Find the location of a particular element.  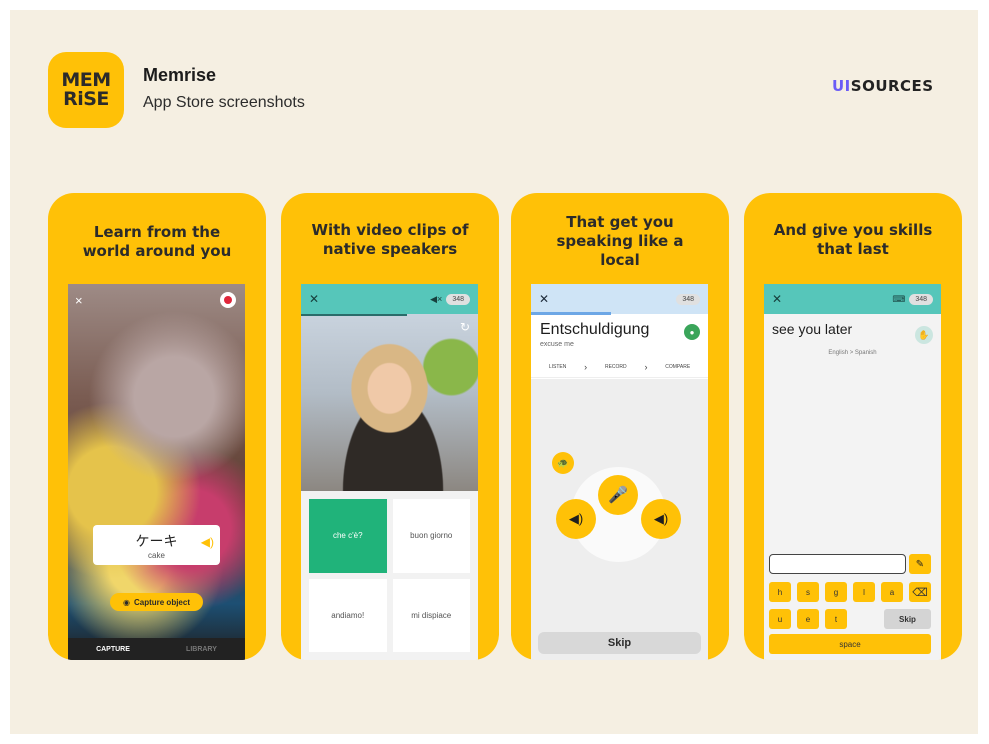

option-4: mi dispiace is located at coordinates (431, 615).